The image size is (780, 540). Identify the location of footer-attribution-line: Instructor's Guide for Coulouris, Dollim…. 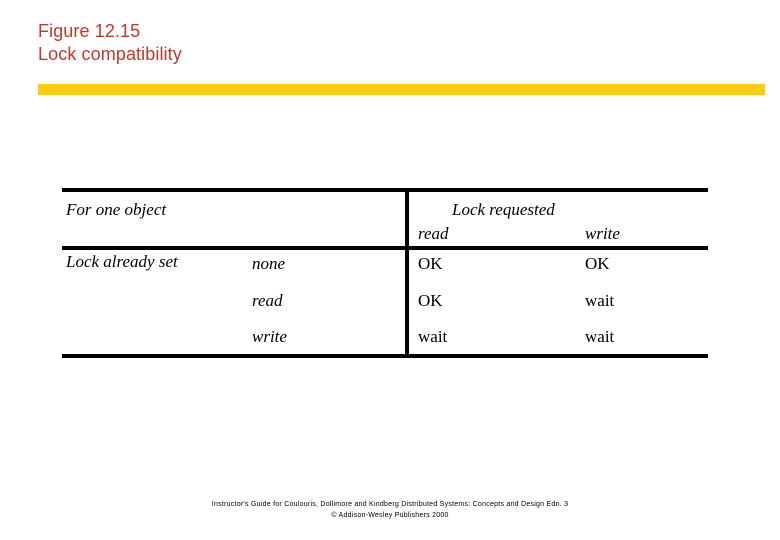
(390, 504).